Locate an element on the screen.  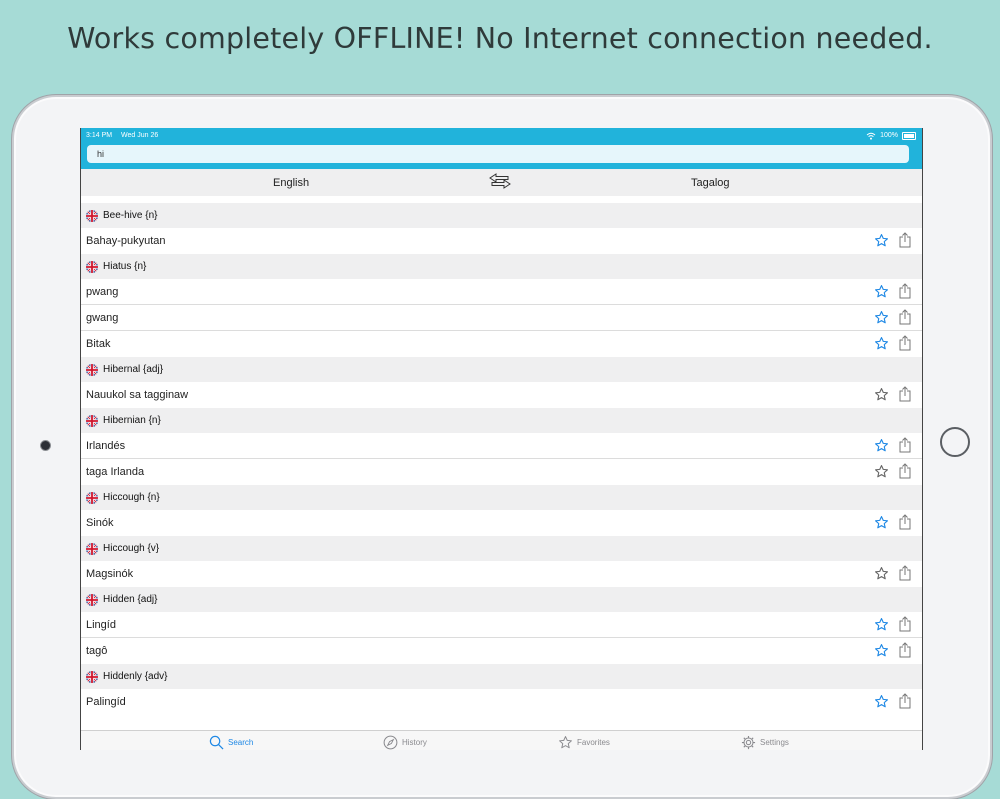
search-bar is located at coordinates (501, 156).